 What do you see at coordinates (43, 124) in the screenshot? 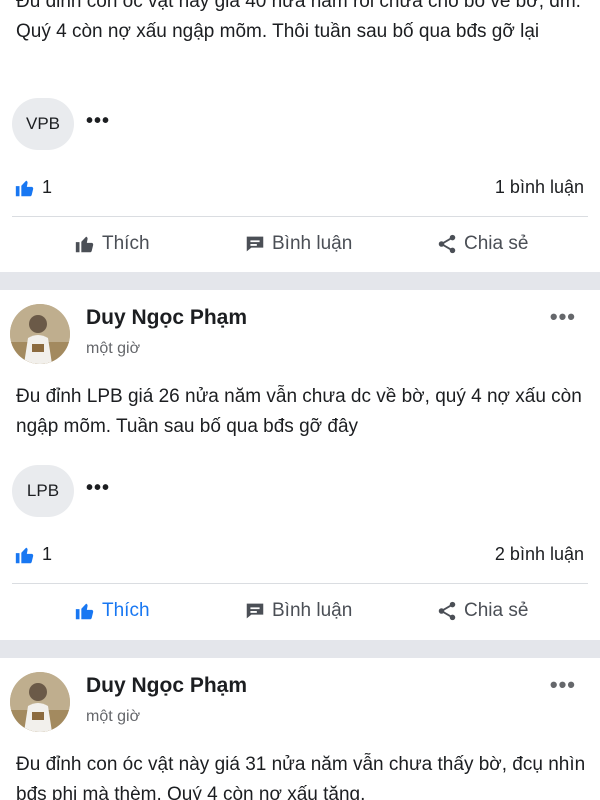
I see `ticker-tag-vpb: VPB` at bounding box center [43, 124].